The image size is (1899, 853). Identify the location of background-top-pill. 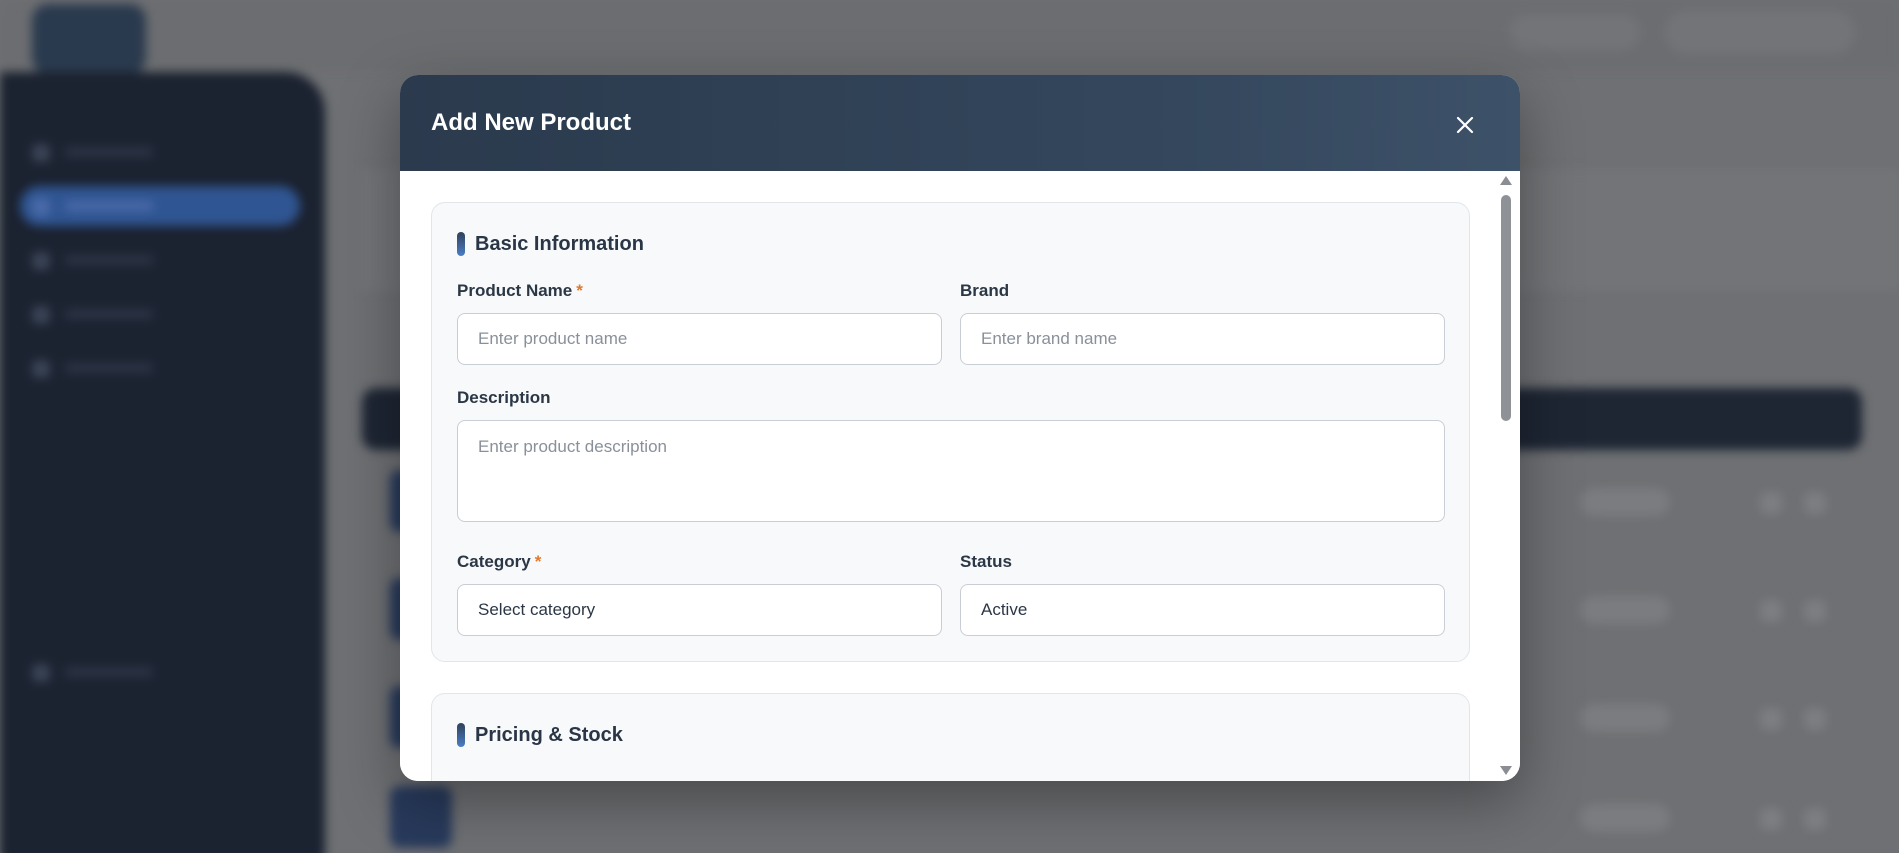
(1575, 32).